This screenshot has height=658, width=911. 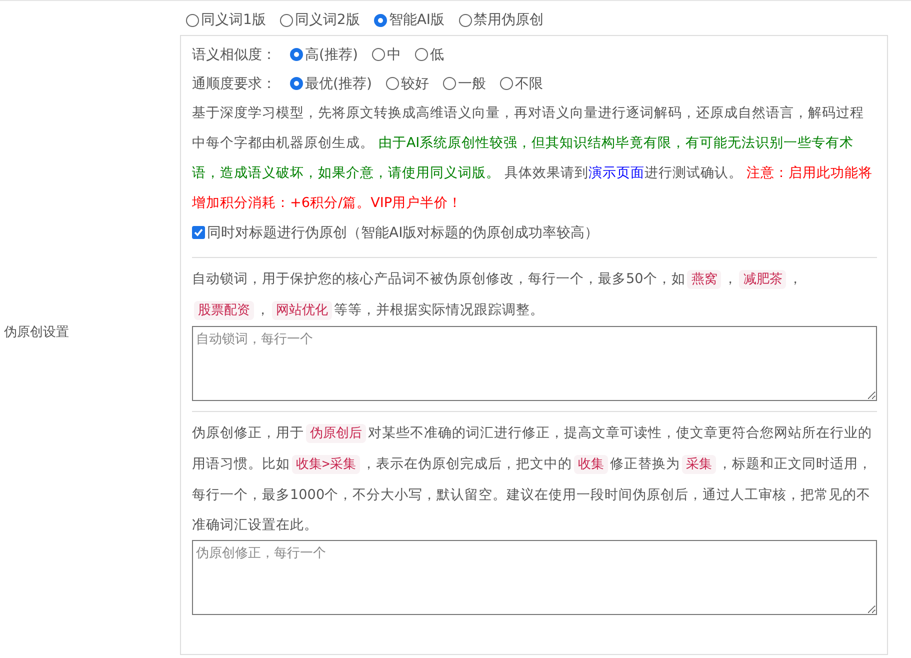 I want to click on description-text: 基于深度学习模型，先将原文转换成高维语义向量，再对语义向量进行逐词解码，还原成自然语言，解码过程中每个字都由机器原创生成。 由于AI系统原创性较强，但其知识结构毕竟有限，有可能无法识别一些专有术语，造成语义破坏，如果介意，请使用同义词版。 具体效果请到演示页面进行测试确认。 注意：启用此功能将增加积分消耗：+6积分/篇。VIP用户半价！, so click(x=533, y=158).